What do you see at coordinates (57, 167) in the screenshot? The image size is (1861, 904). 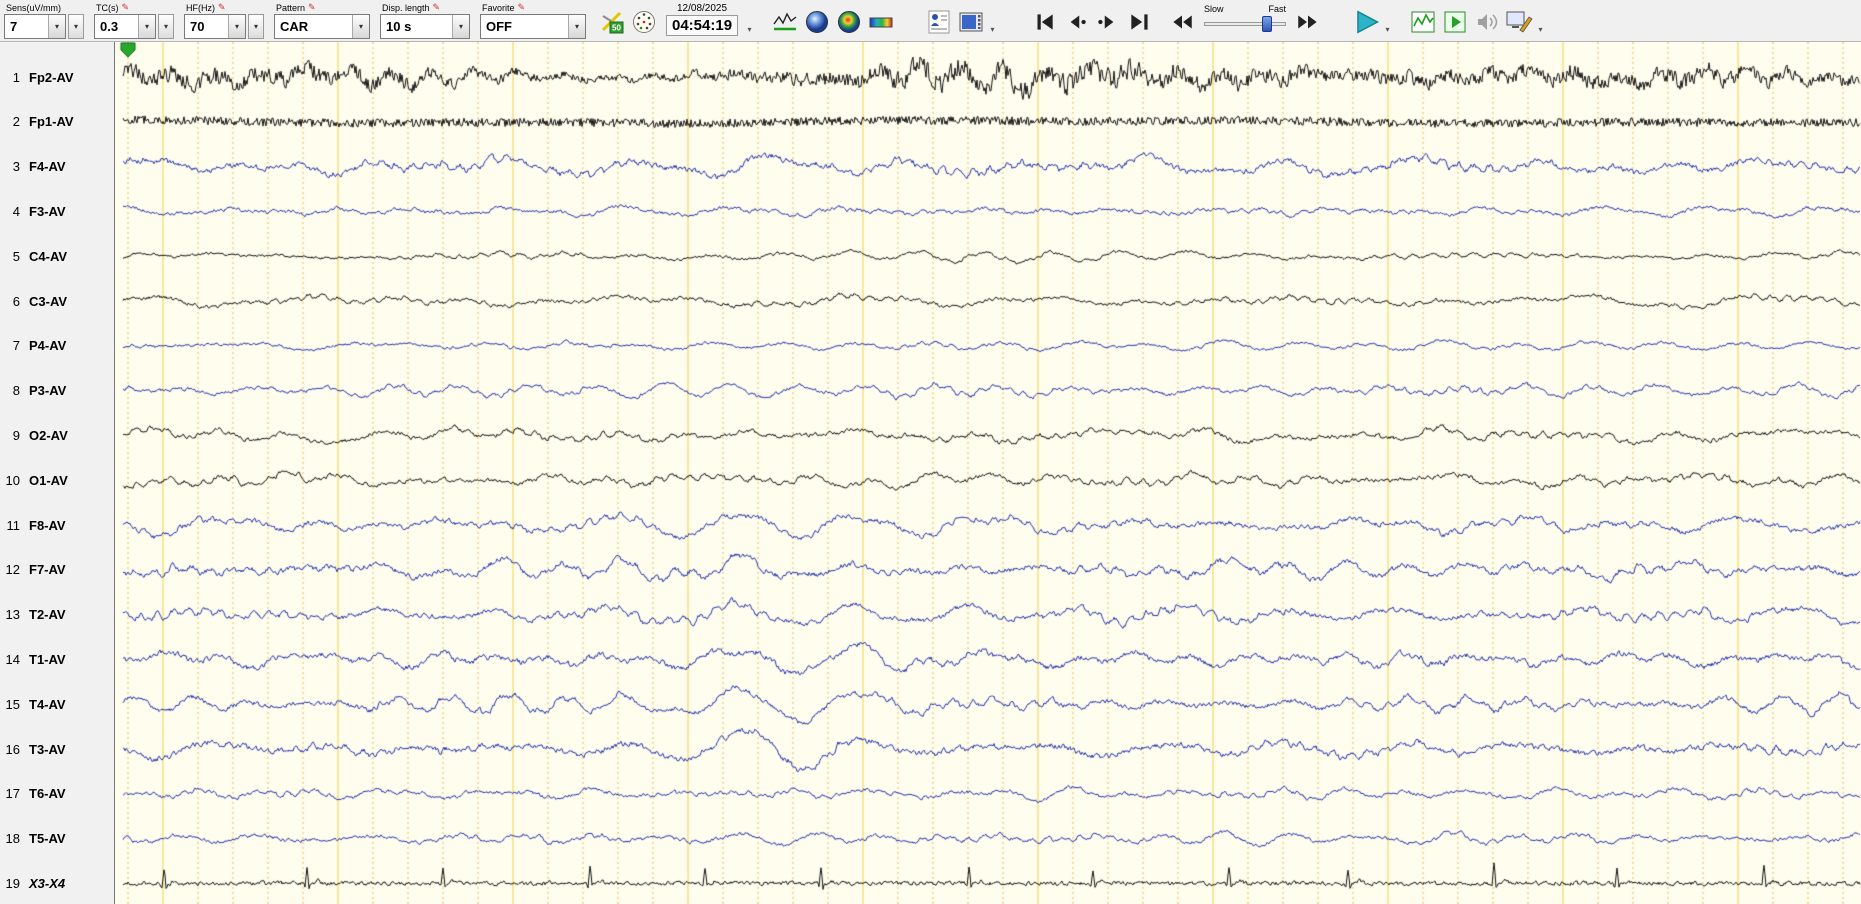 I see `channel-label-row: 3 F4-AV` at bounding box center [57, 167].